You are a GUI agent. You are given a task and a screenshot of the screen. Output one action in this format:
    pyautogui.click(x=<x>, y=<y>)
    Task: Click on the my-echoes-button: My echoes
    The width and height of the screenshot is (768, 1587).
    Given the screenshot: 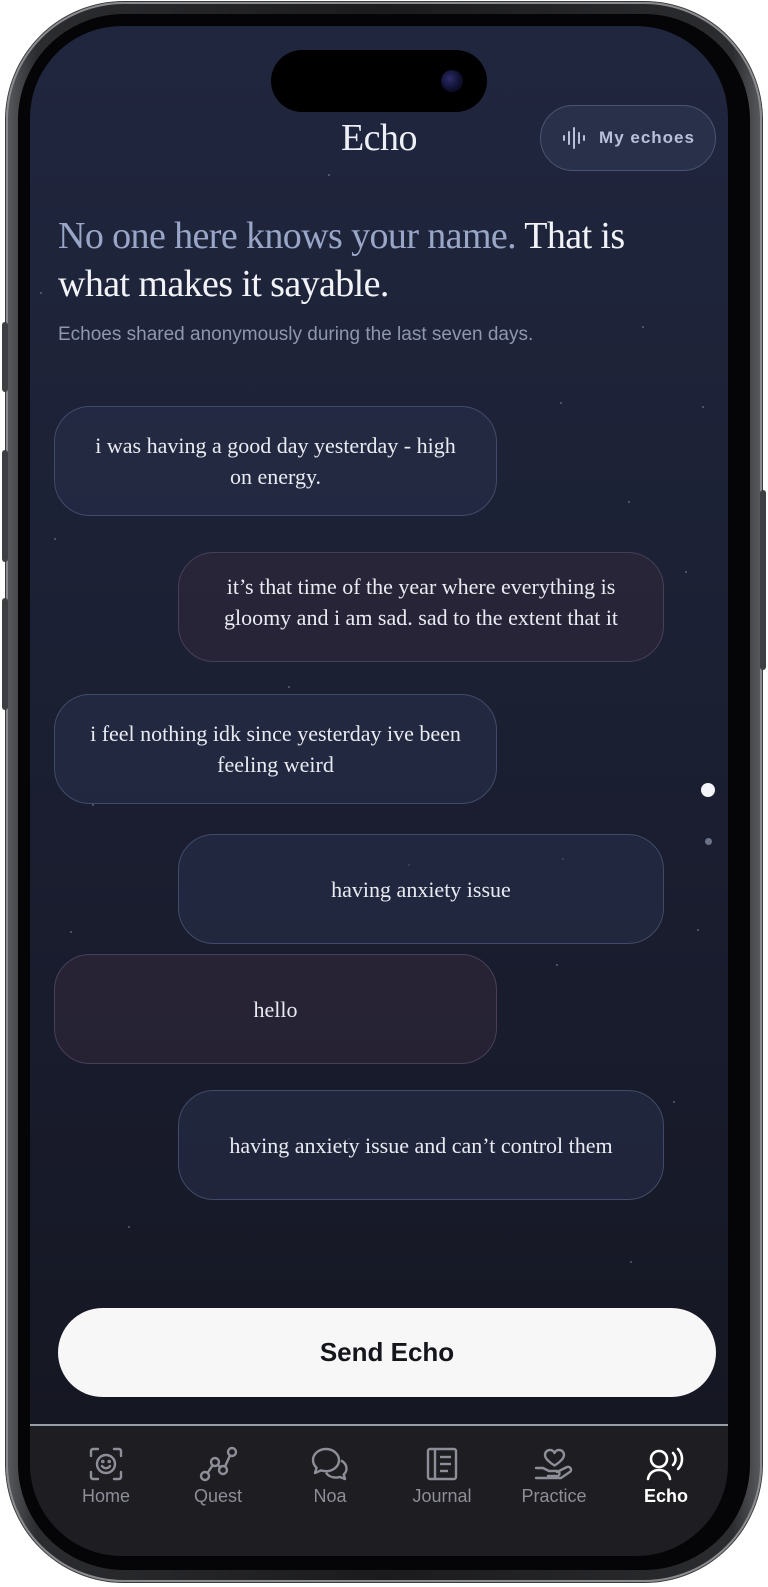 What is the action you would take?
    pyautogui.click(x=628, y=138)
    